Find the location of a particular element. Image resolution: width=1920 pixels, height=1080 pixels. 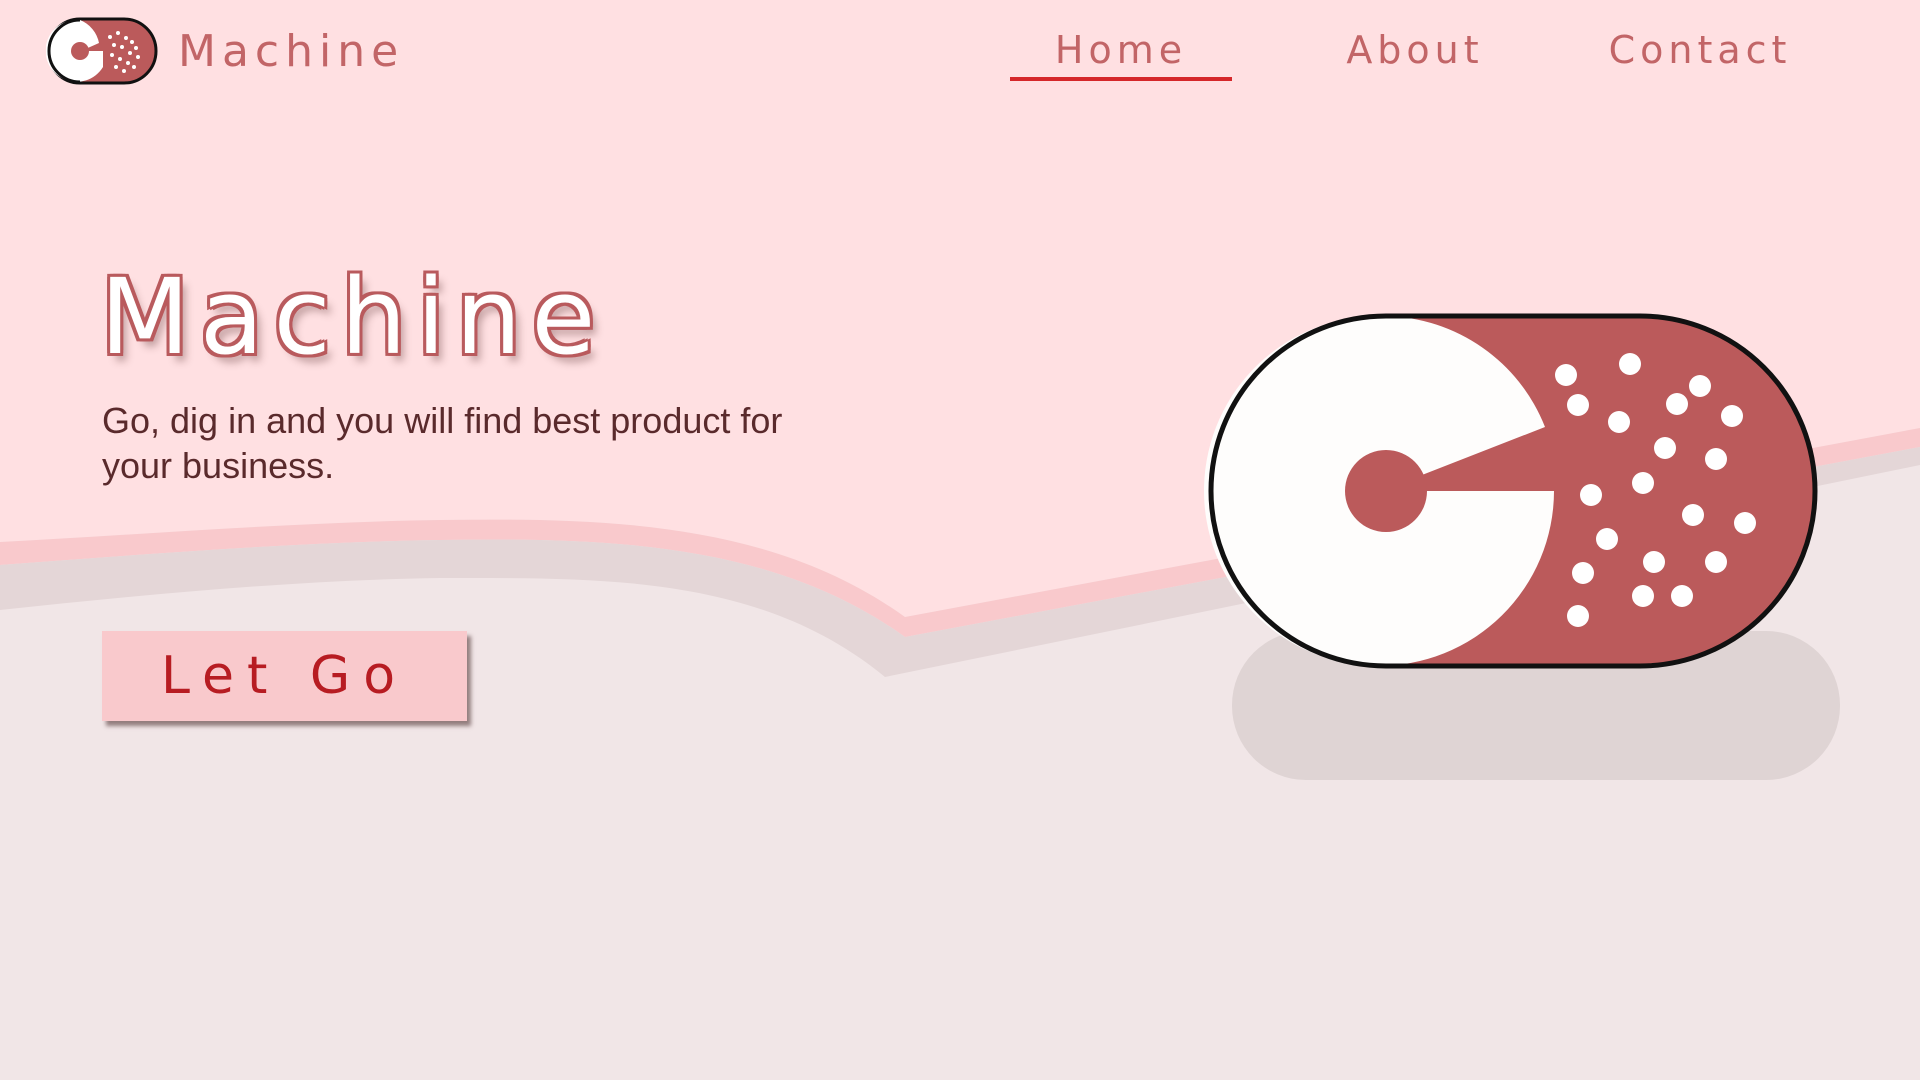

nav-item-contact: Contact is located at coordinates (1700, 55).